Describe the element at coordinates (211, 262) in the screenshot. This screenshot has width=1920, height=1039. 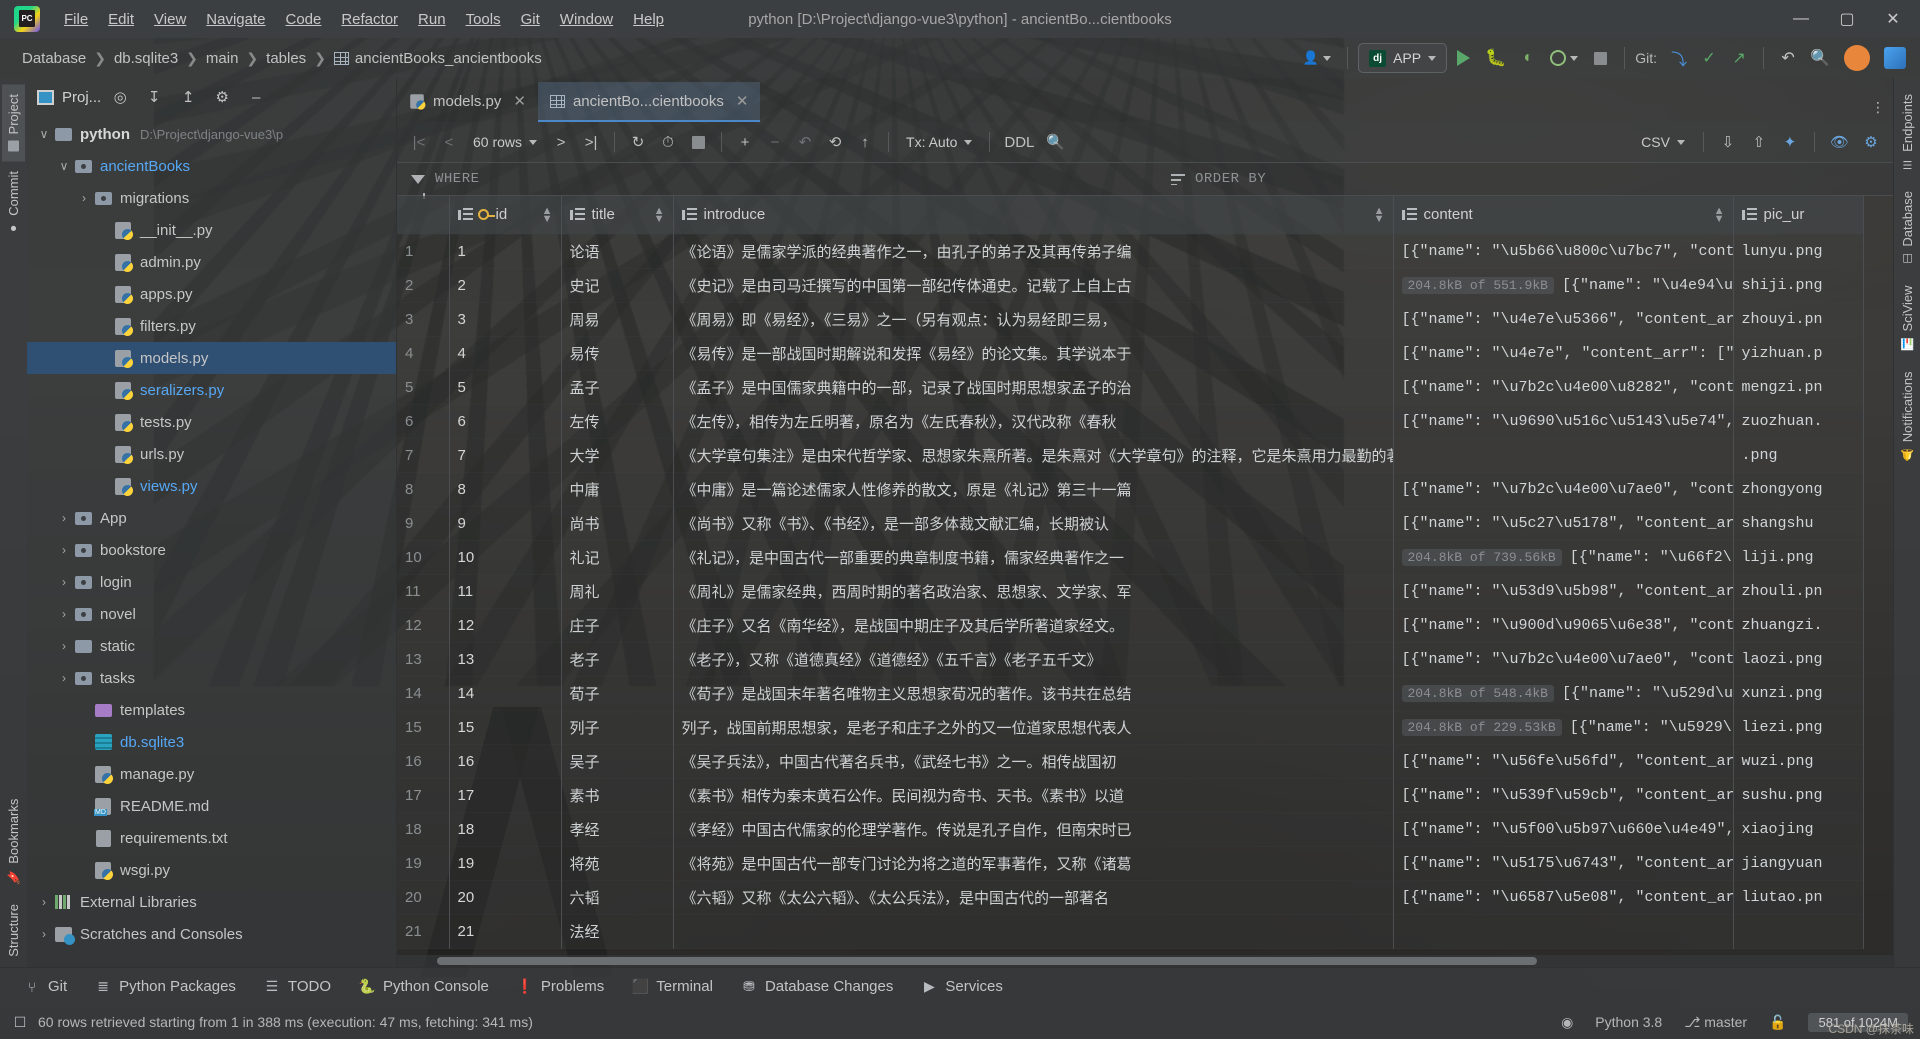
I see `tree-node-admin-py: admin.py` at that location.